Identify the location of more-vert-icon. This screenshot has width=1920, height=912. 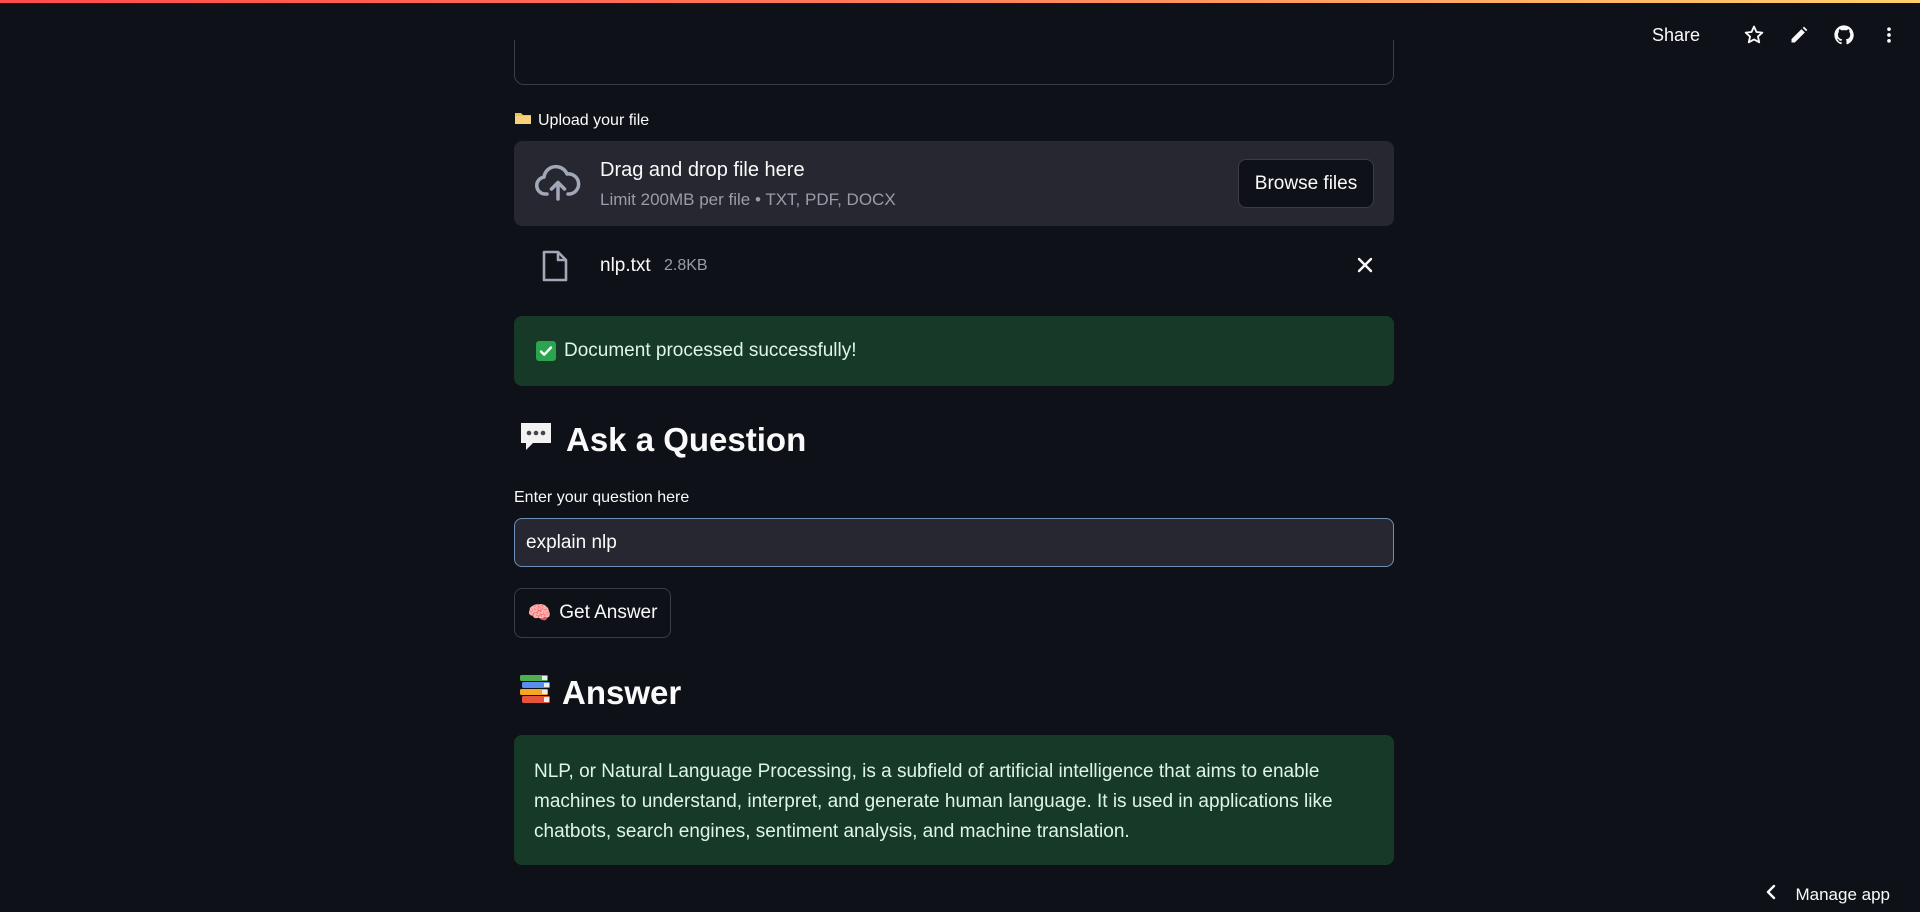
(1889, 35).